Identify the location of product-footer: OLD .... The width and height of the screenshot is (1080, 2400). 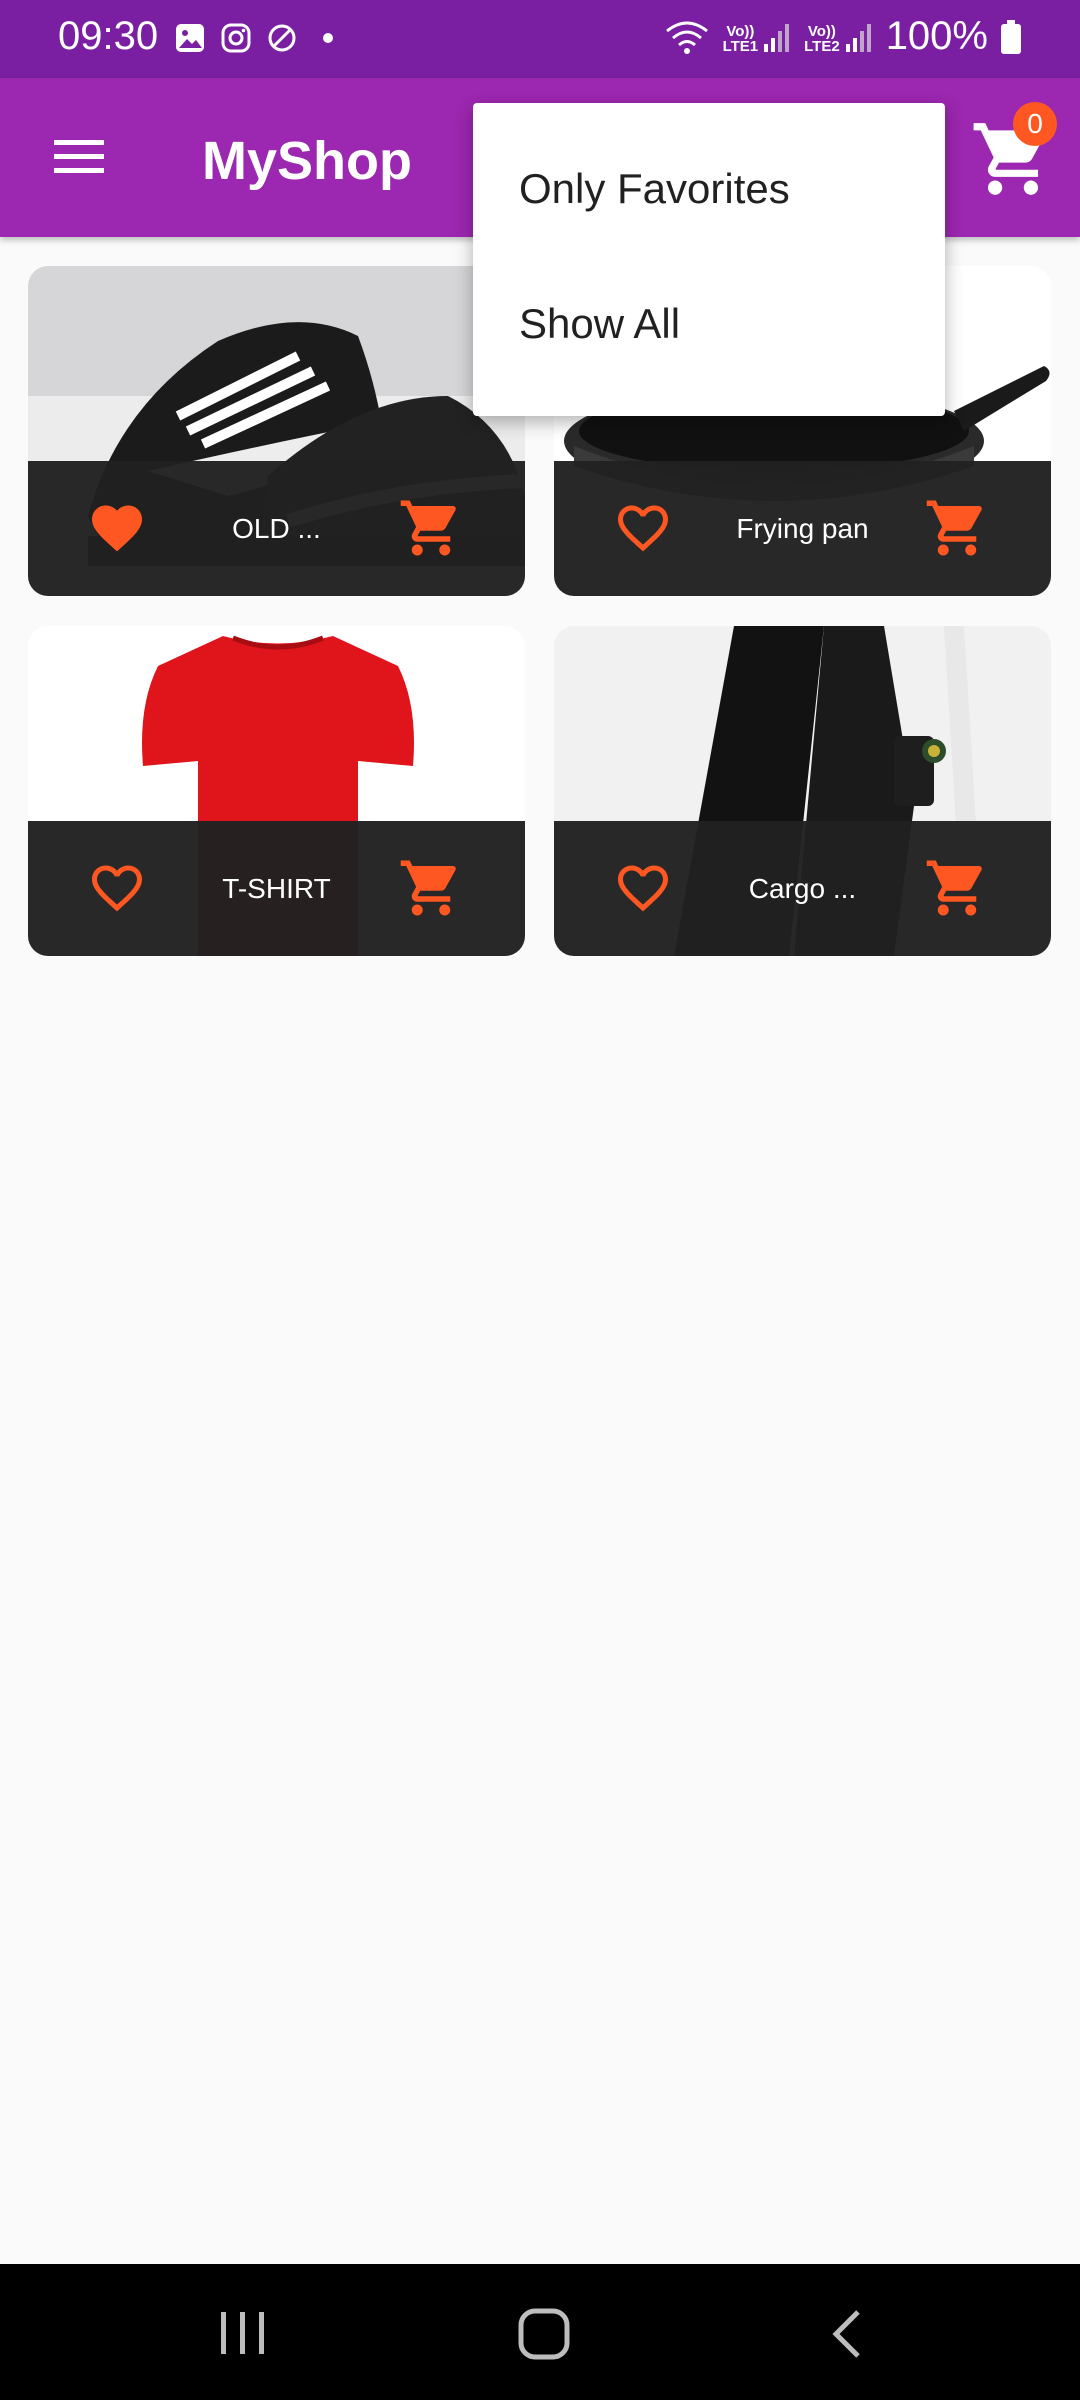
(276, 528).